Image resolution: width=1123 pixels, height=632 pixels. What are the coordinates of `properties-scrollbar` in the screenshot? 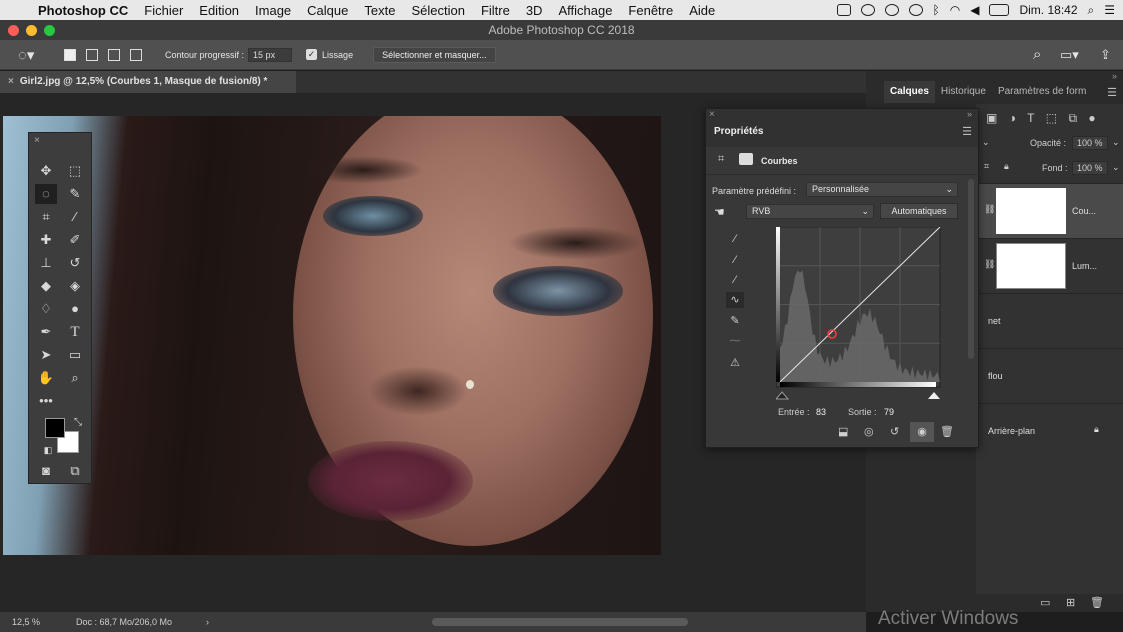 It's located at (971, 269).